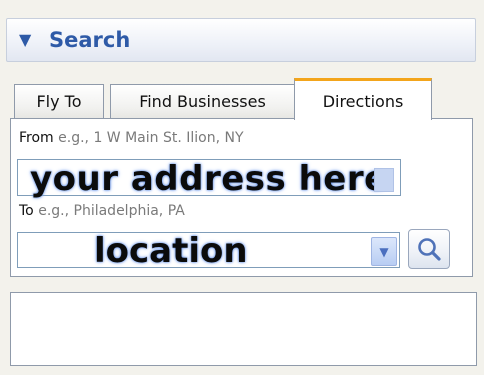 The height and width of the screenshot is (375, 484). I want to click on to-label: To e.g., Philadelphia, PA, so click(102, 211).